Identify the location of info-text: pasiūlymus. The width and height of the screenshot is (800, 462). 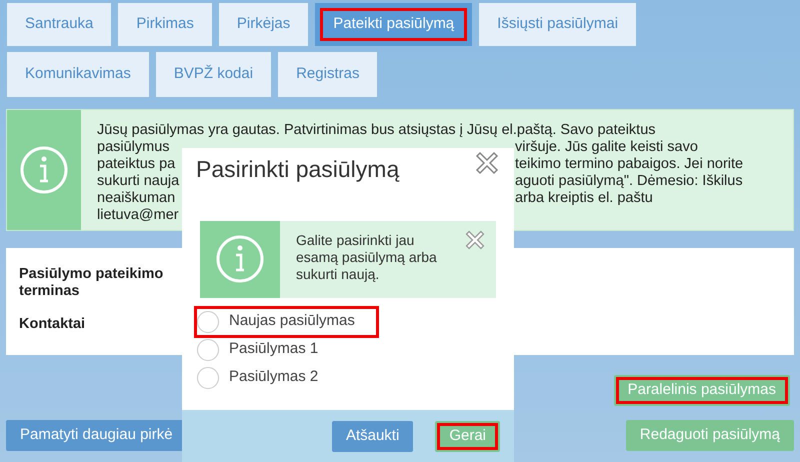
(133, 147).